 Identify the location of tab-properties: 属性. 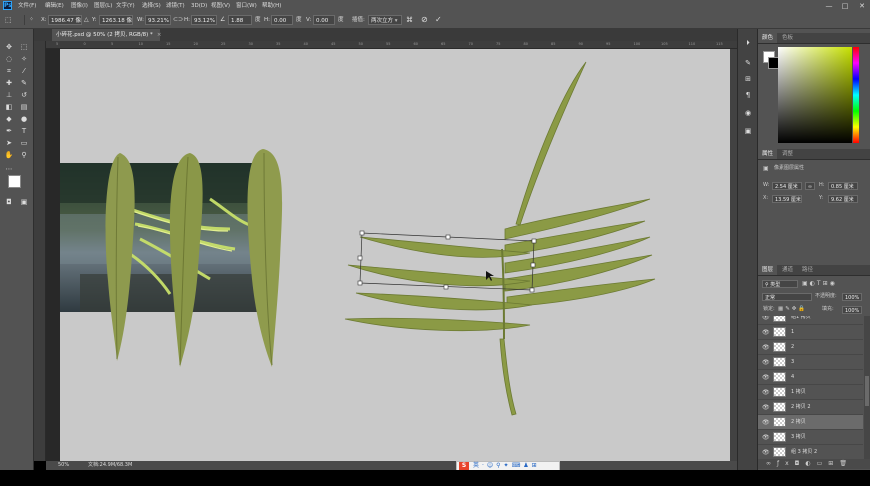
(768, 154).